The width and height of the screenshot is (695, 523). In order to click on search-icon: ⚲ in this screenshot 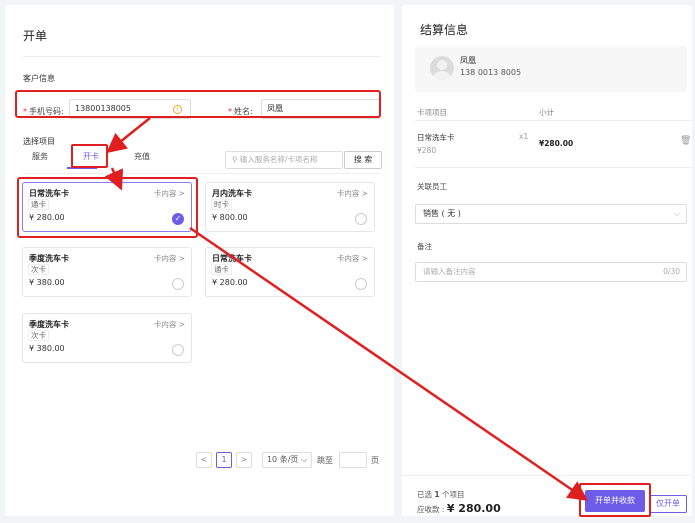, I will do `click(235, 159)`.